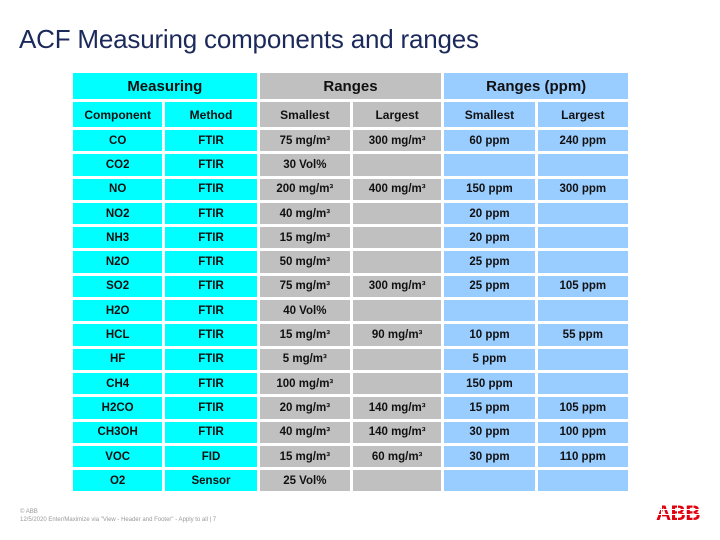 The width and height of the screenshot is (720, 540). Describe the element at coordinates (350, 86) in the screenshot. I see `group-header-ranges: Ranges` at that location.